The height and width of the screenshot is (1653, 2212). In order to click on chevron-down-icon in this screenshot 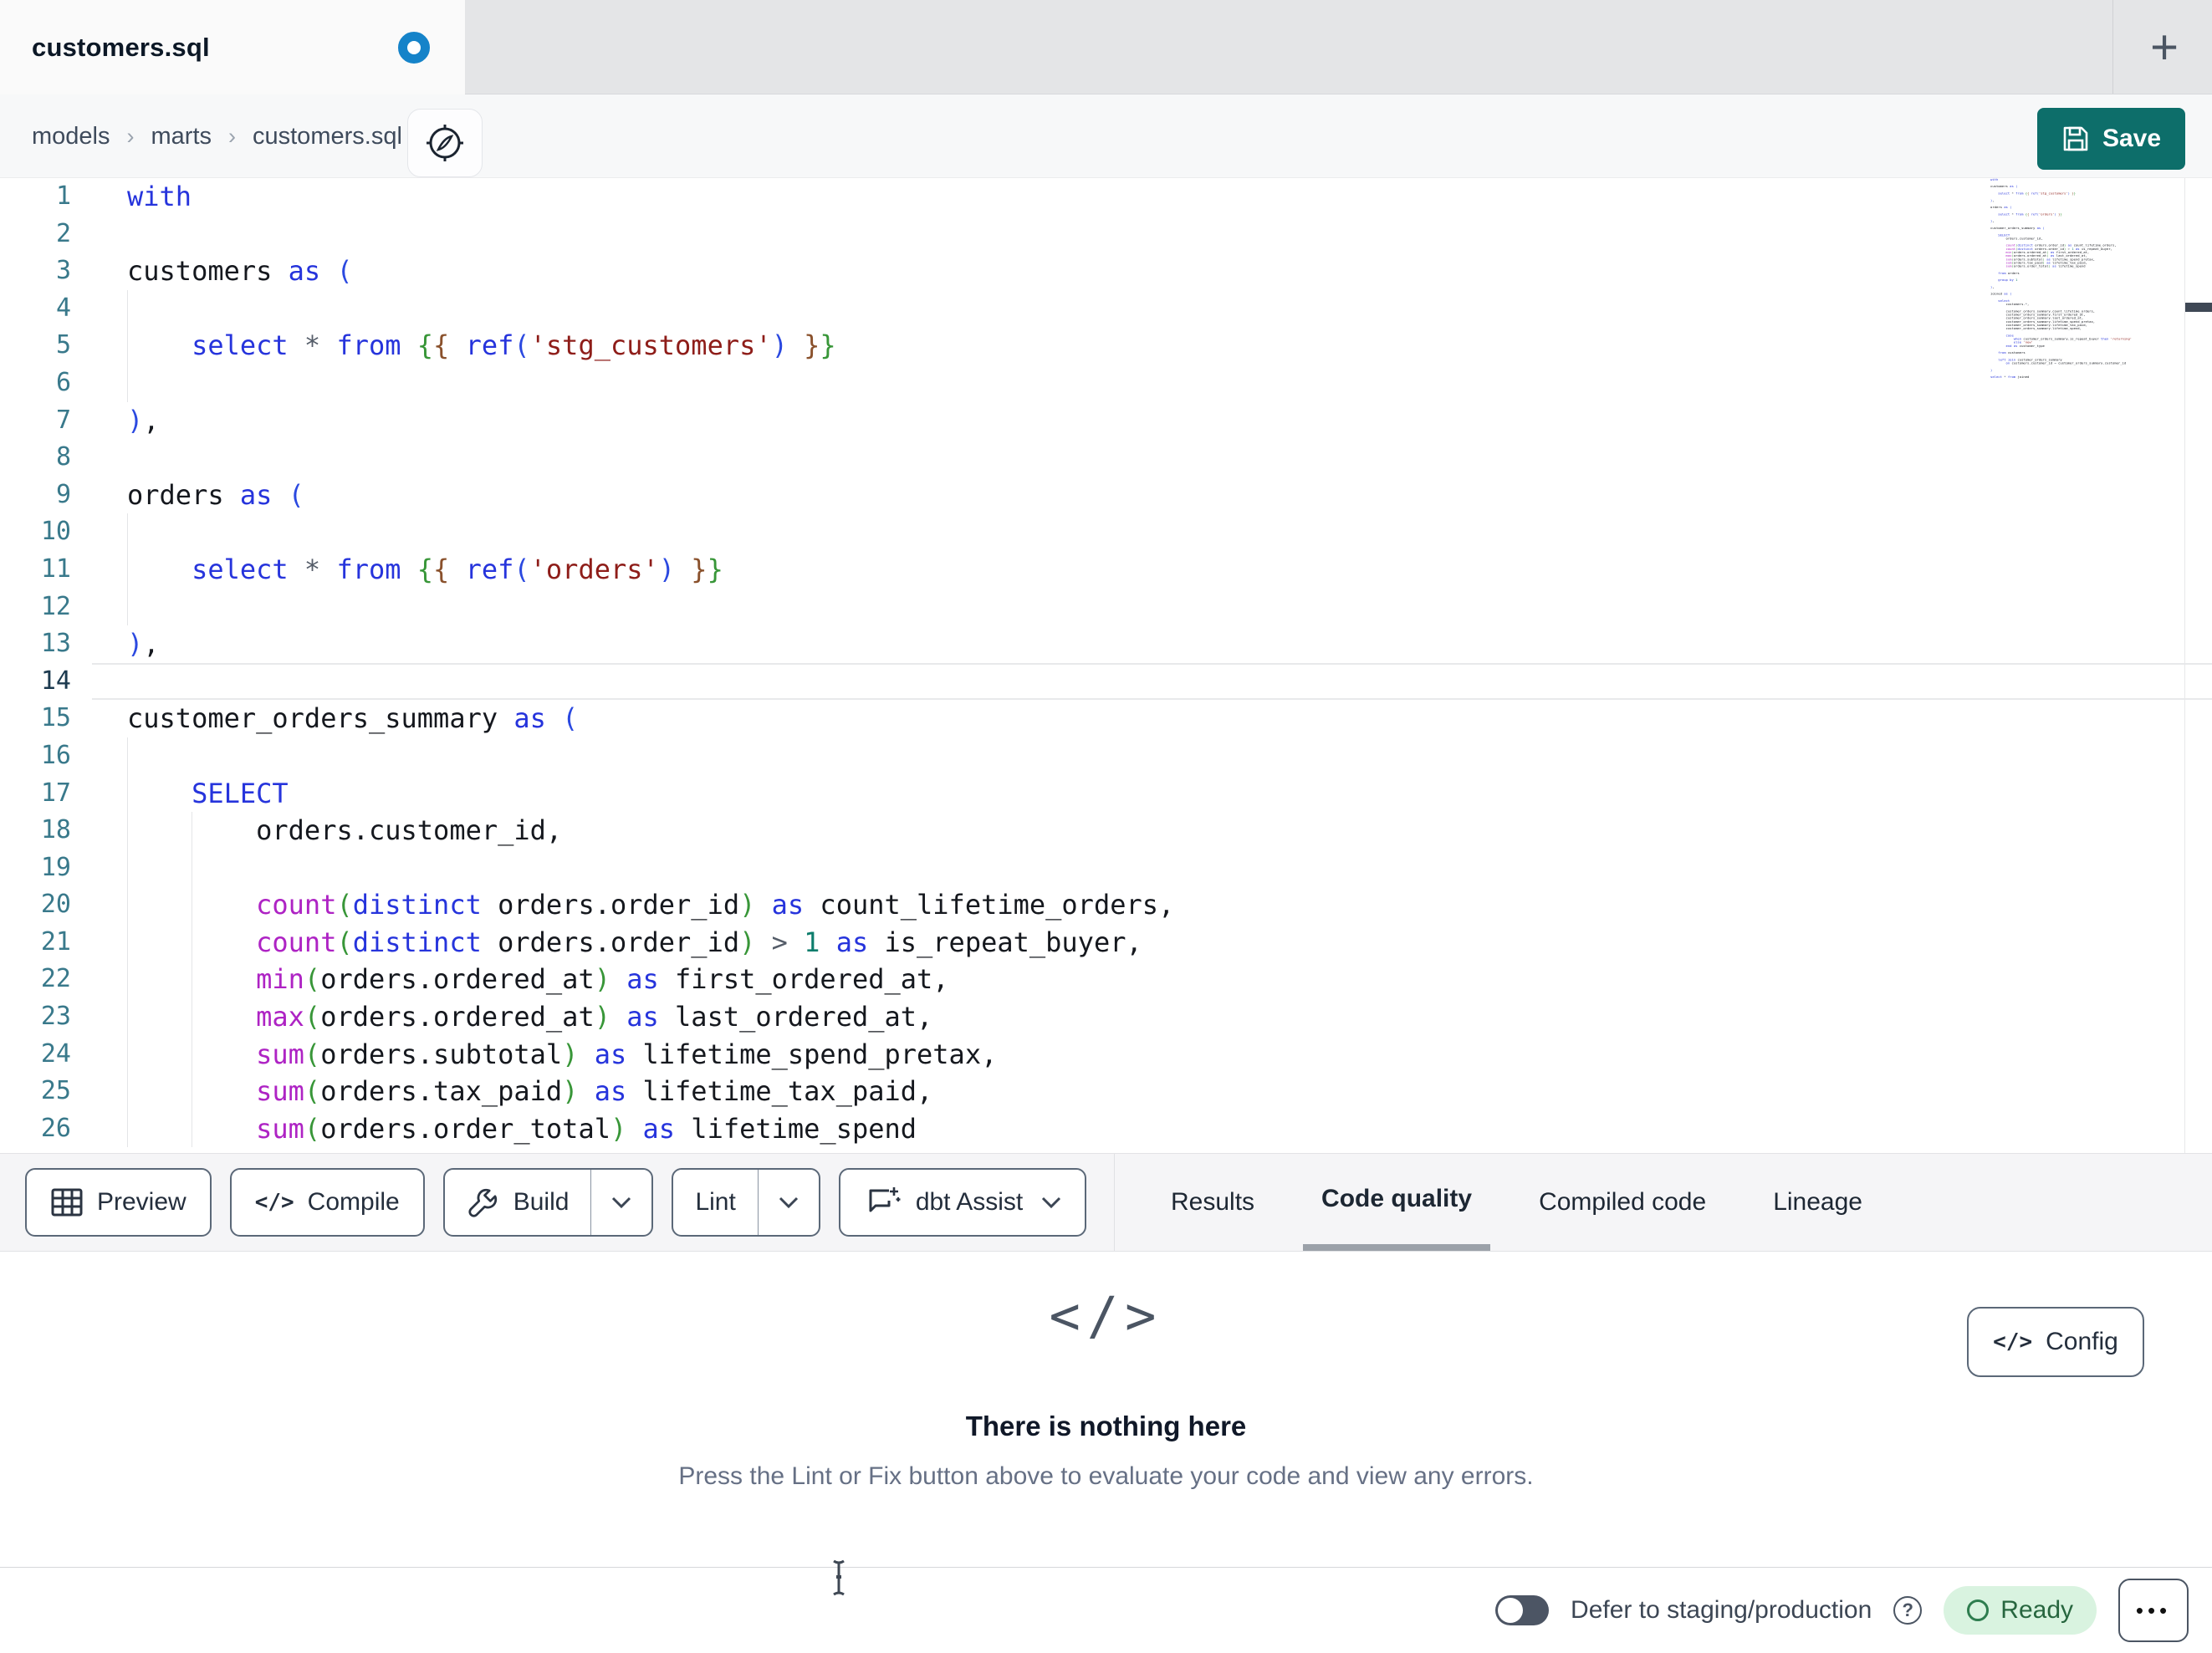, I will do `click(1051, 1202)`.